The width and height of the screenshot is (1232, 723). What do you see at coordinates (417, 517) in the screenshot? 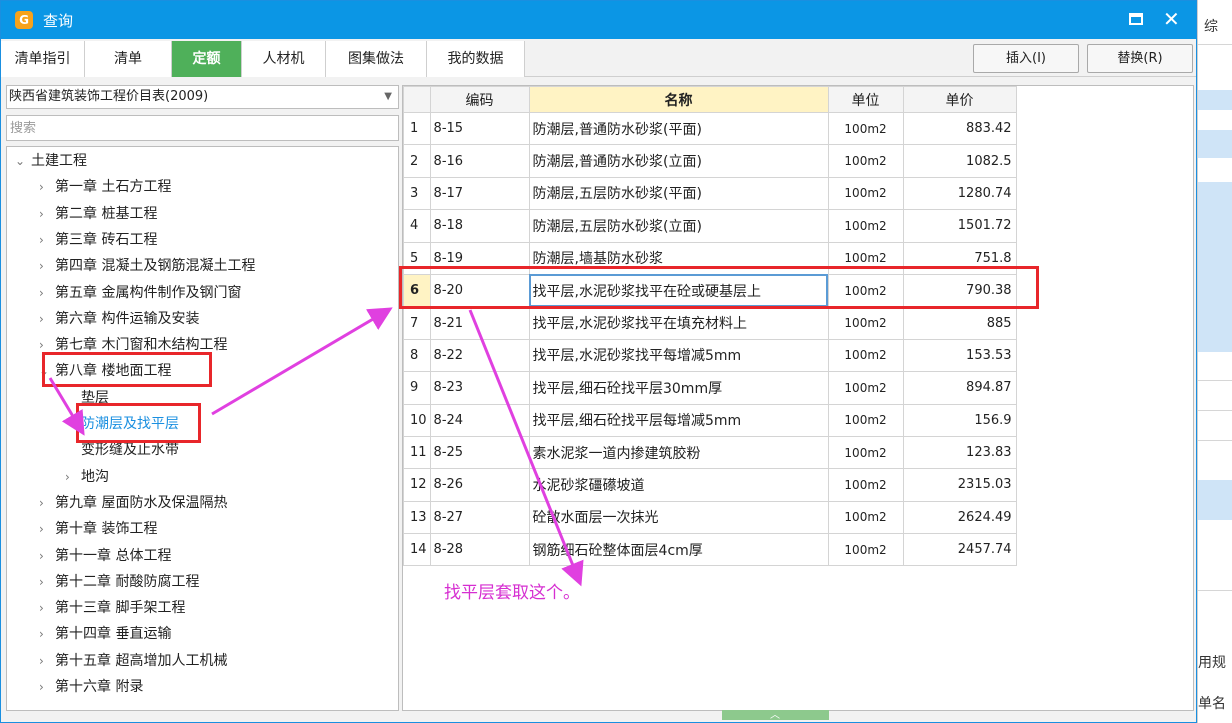
I see `row-number: 13` at bounding box center [417, 517].